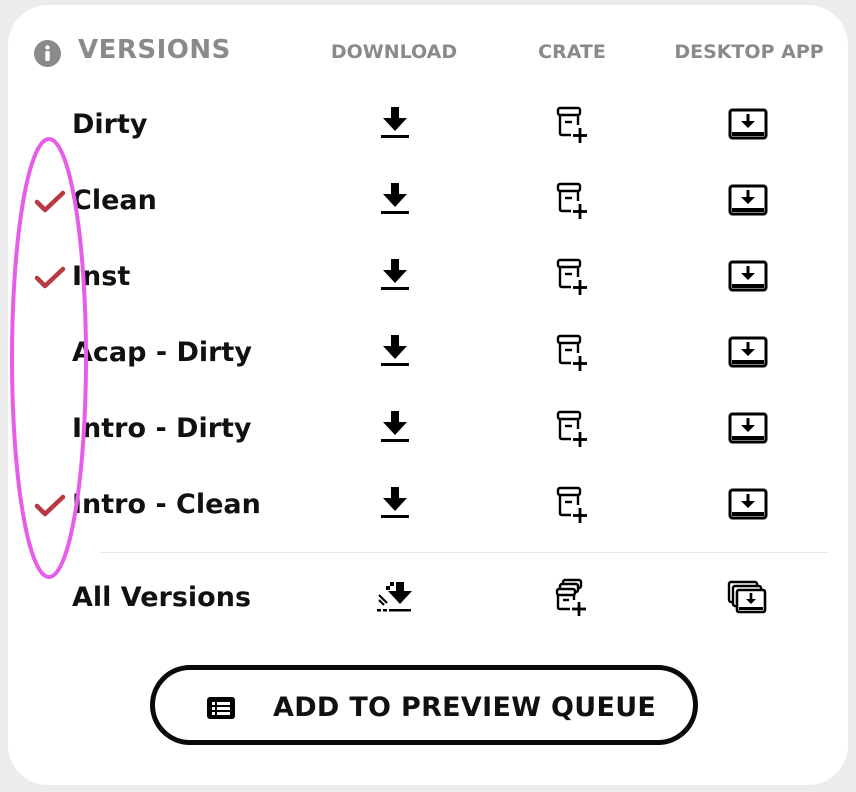 This screenshot has height=792, width=856. Describe the element at coordinates (162, 597) in the screenshot. I see `all-versions-label: All Versions` at that location.